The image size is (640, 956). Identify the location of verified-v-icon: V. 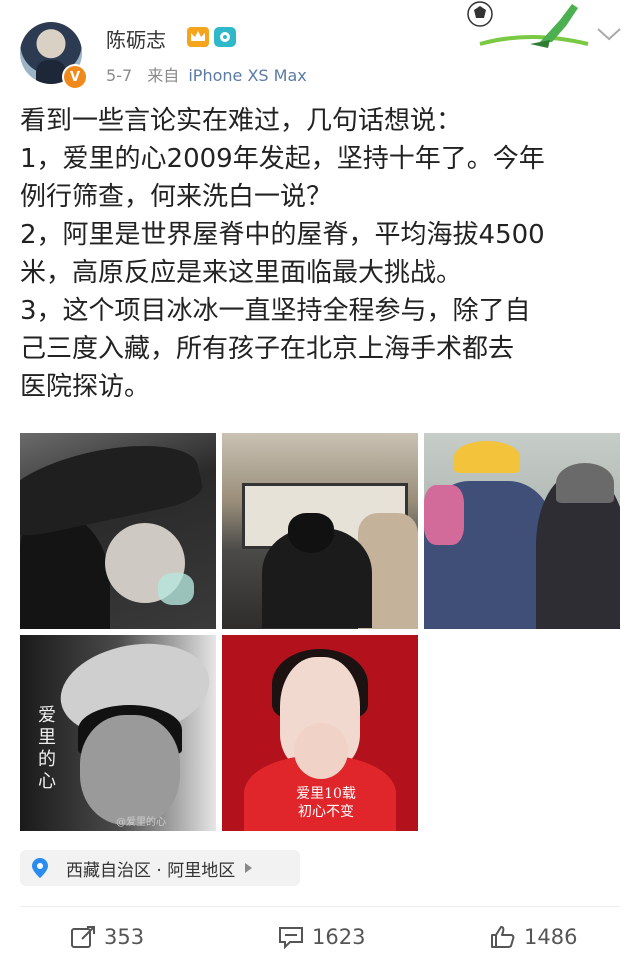
(75, 77).